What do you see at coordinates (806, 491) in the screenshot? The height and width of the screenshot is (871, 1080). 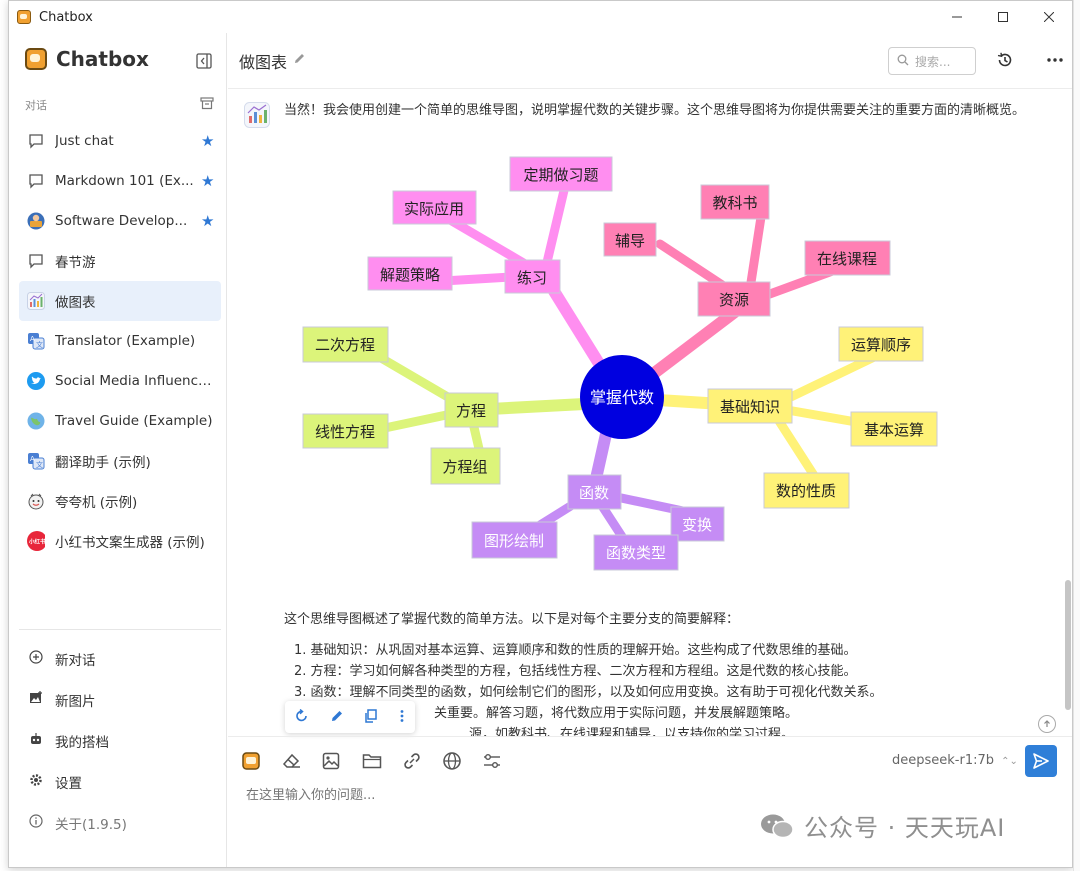 I see `node-label: 数的性质` at bounding box center [806, 491].